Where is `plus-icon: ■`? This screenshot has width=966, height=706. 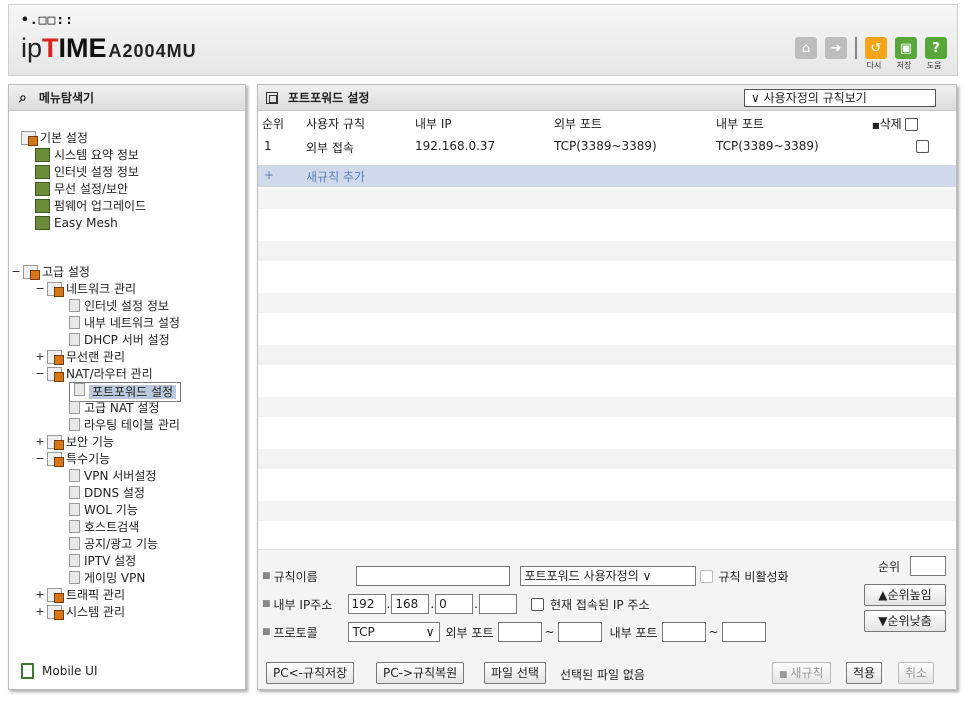 plus-icon: ■ is located at coordinates (785, 675).